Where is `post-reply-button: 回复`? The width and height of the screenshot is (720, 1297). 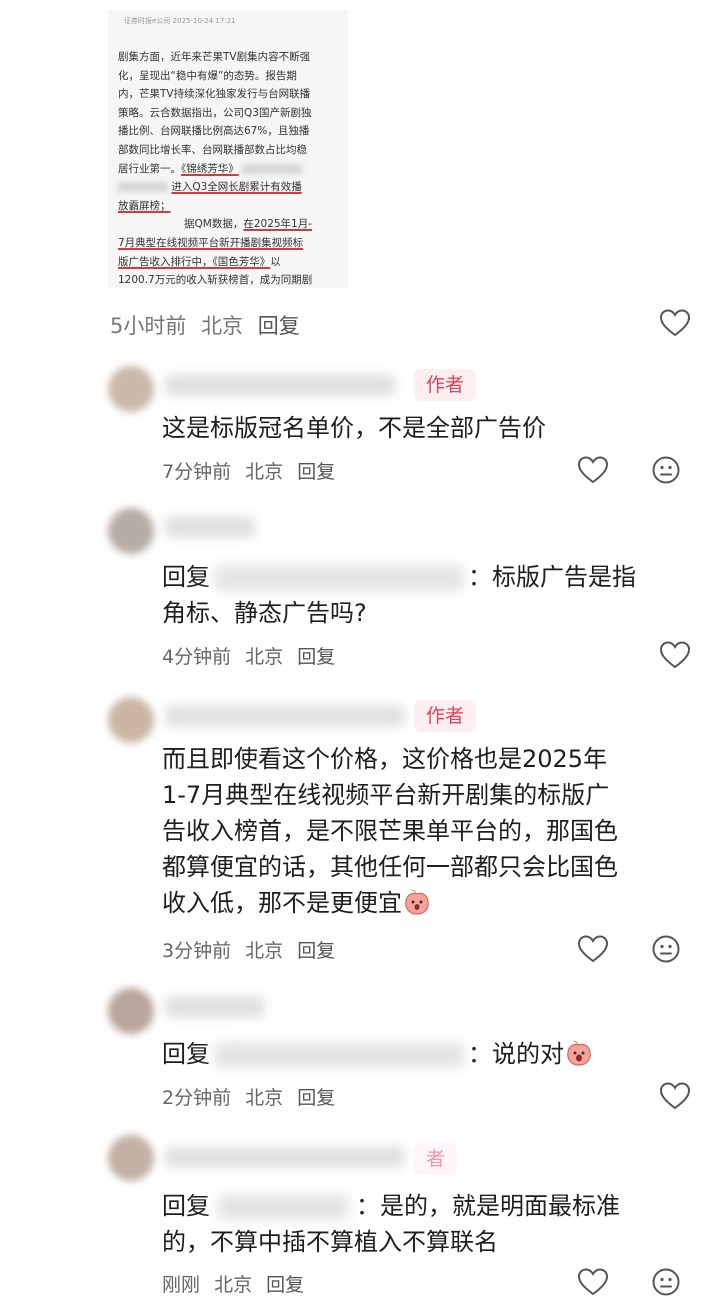 post-reply-button: 回复 is located at coordinates (279, 326).